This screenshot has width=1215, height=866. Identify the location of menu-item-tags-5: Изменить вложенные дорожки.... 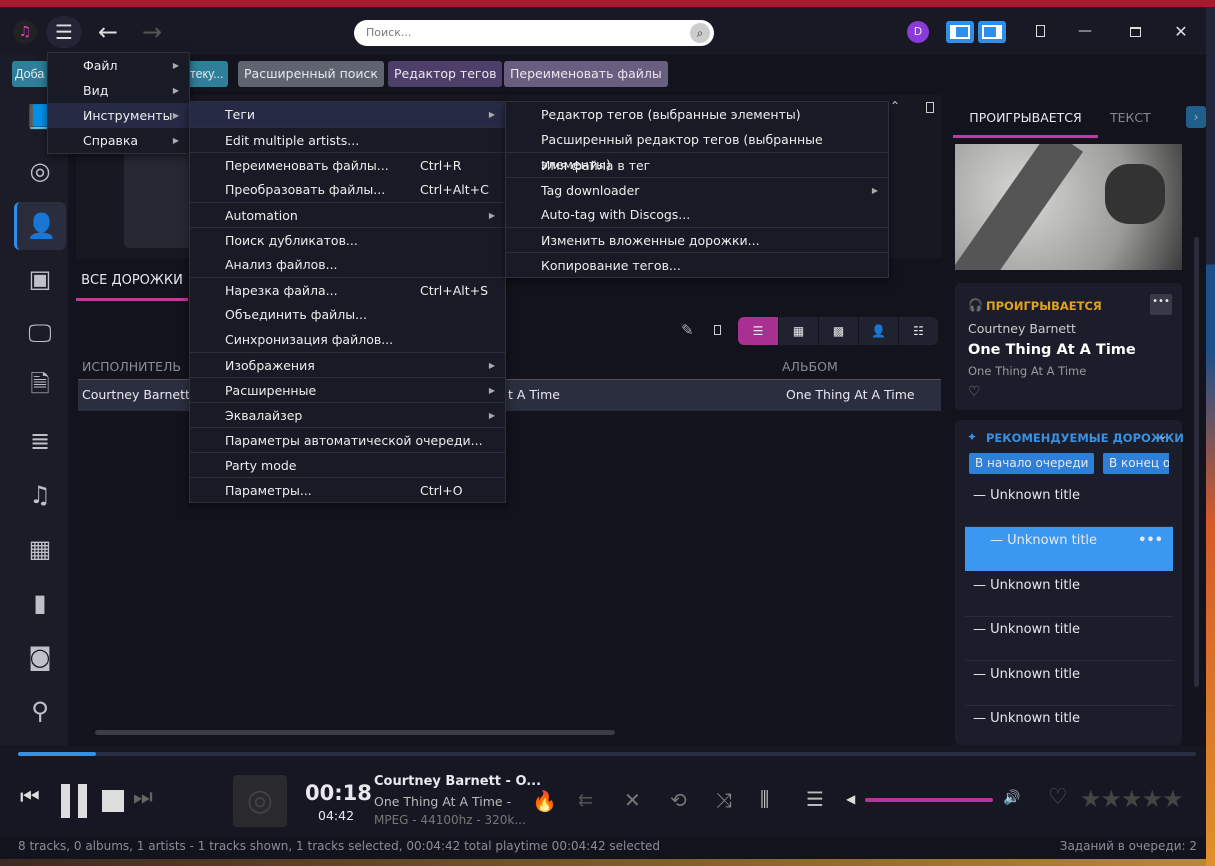
(697, 239).